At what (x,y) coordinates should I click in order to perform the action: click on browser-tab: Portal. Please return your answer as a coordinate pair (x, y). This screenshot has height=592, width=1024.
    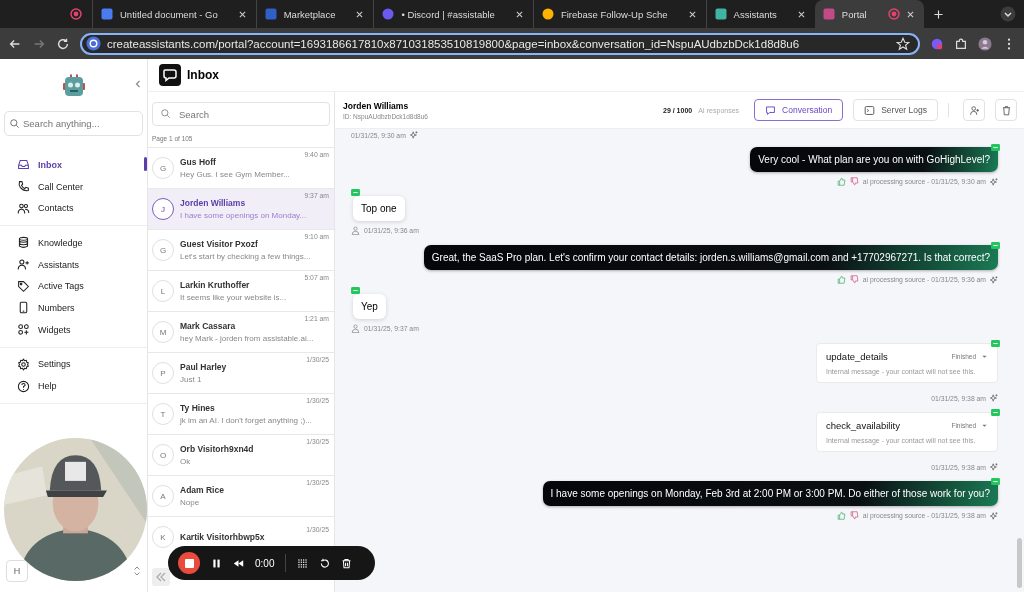
    Looking at the image, I should click on (869, 14).